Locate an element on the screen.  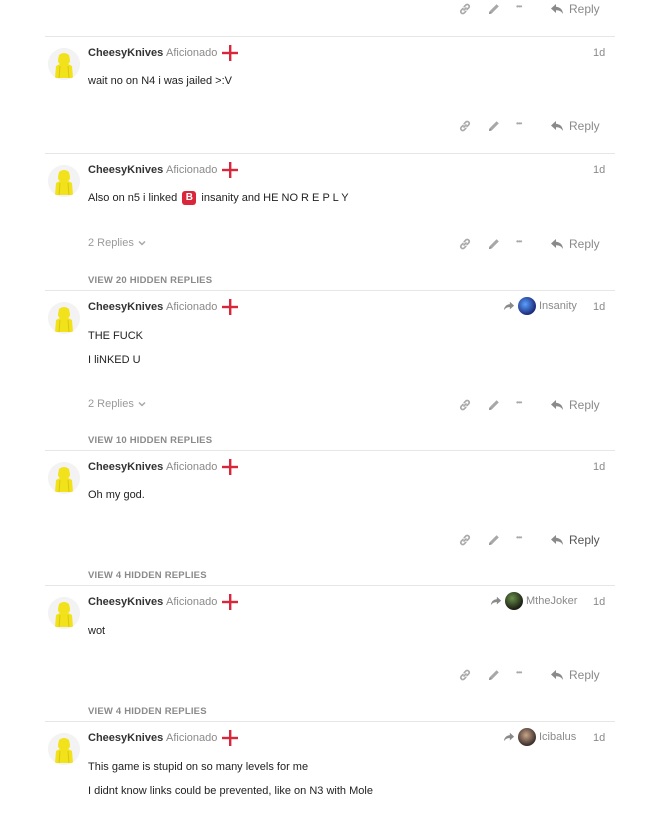
reply-to-link: Icibalus is located at coordinates (539, 737).